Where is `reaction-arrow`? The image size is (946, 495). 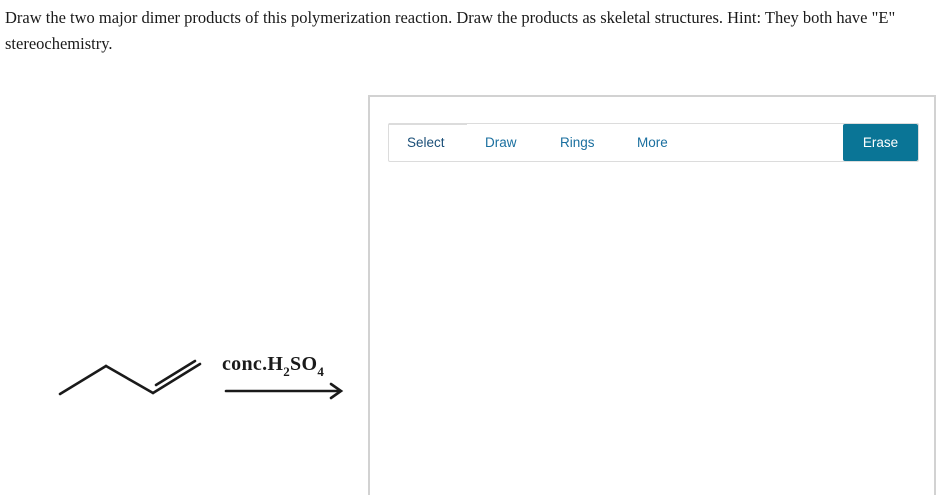
reaction-arrow is located at coordinates (284, 391).